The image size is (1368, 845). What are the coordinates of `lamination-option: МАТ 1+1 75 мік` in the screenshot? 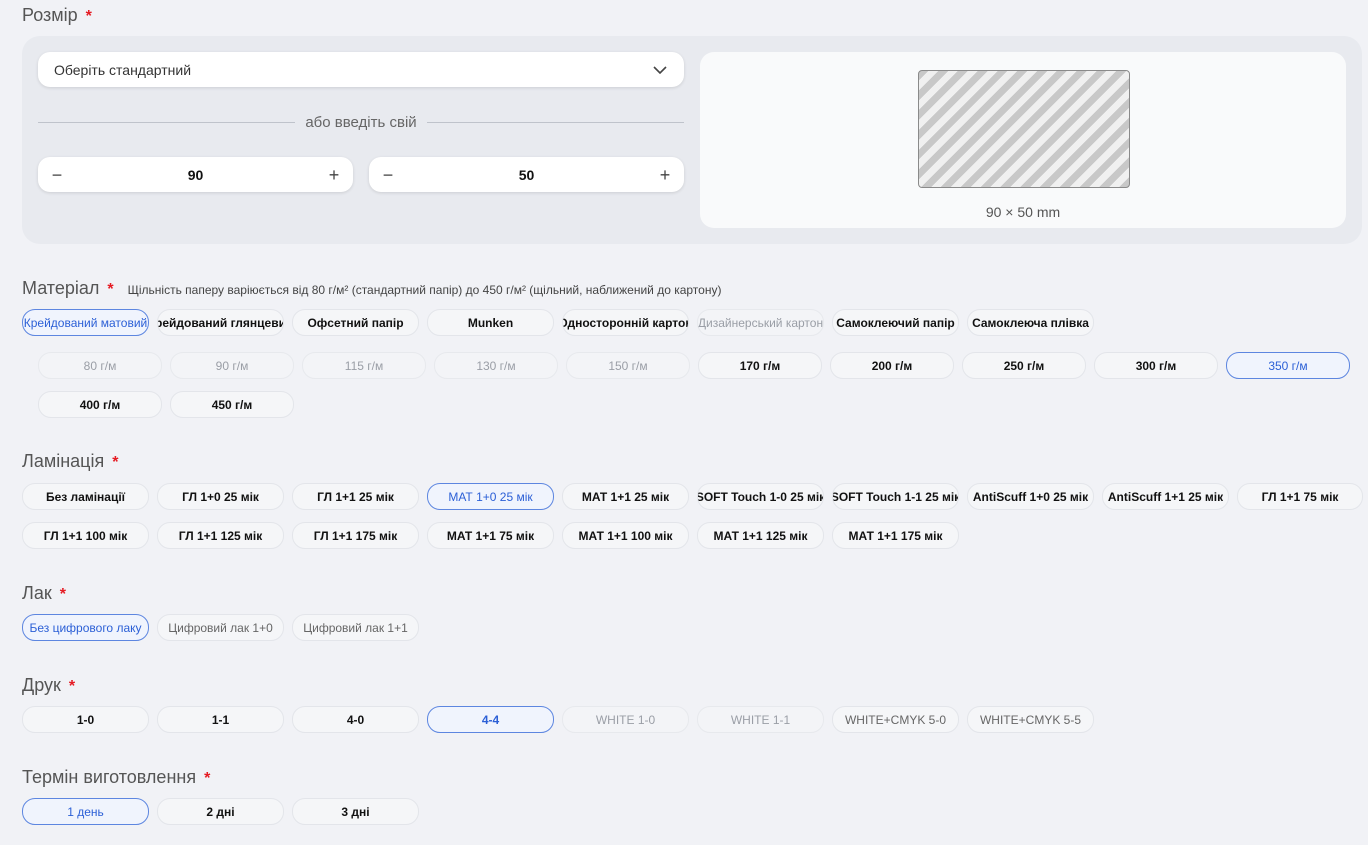 It's located at (490, 535).